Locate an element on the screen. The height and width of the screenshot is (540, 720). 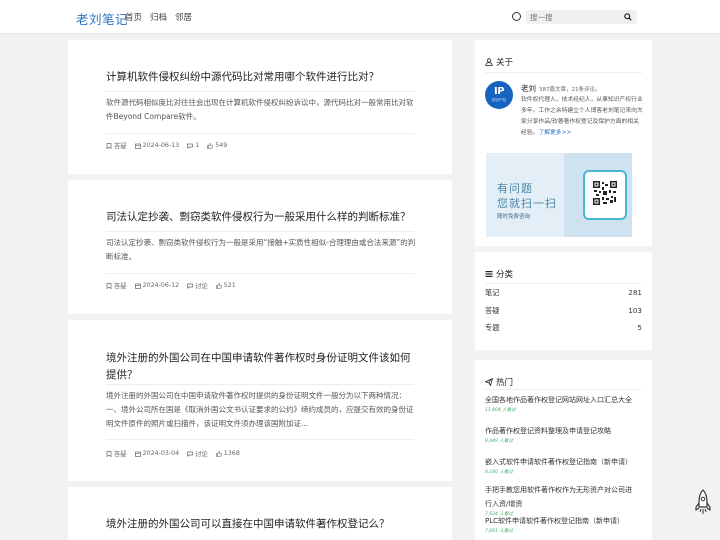
search-icon is located at coordinates (628, 17).